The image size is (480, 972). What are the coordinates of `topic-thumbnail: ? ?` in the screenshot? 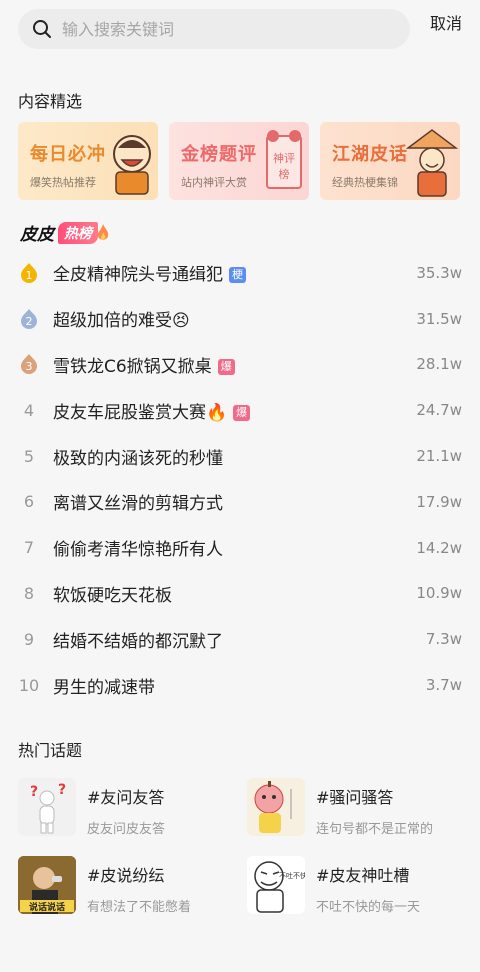 It's located at (47, 807).